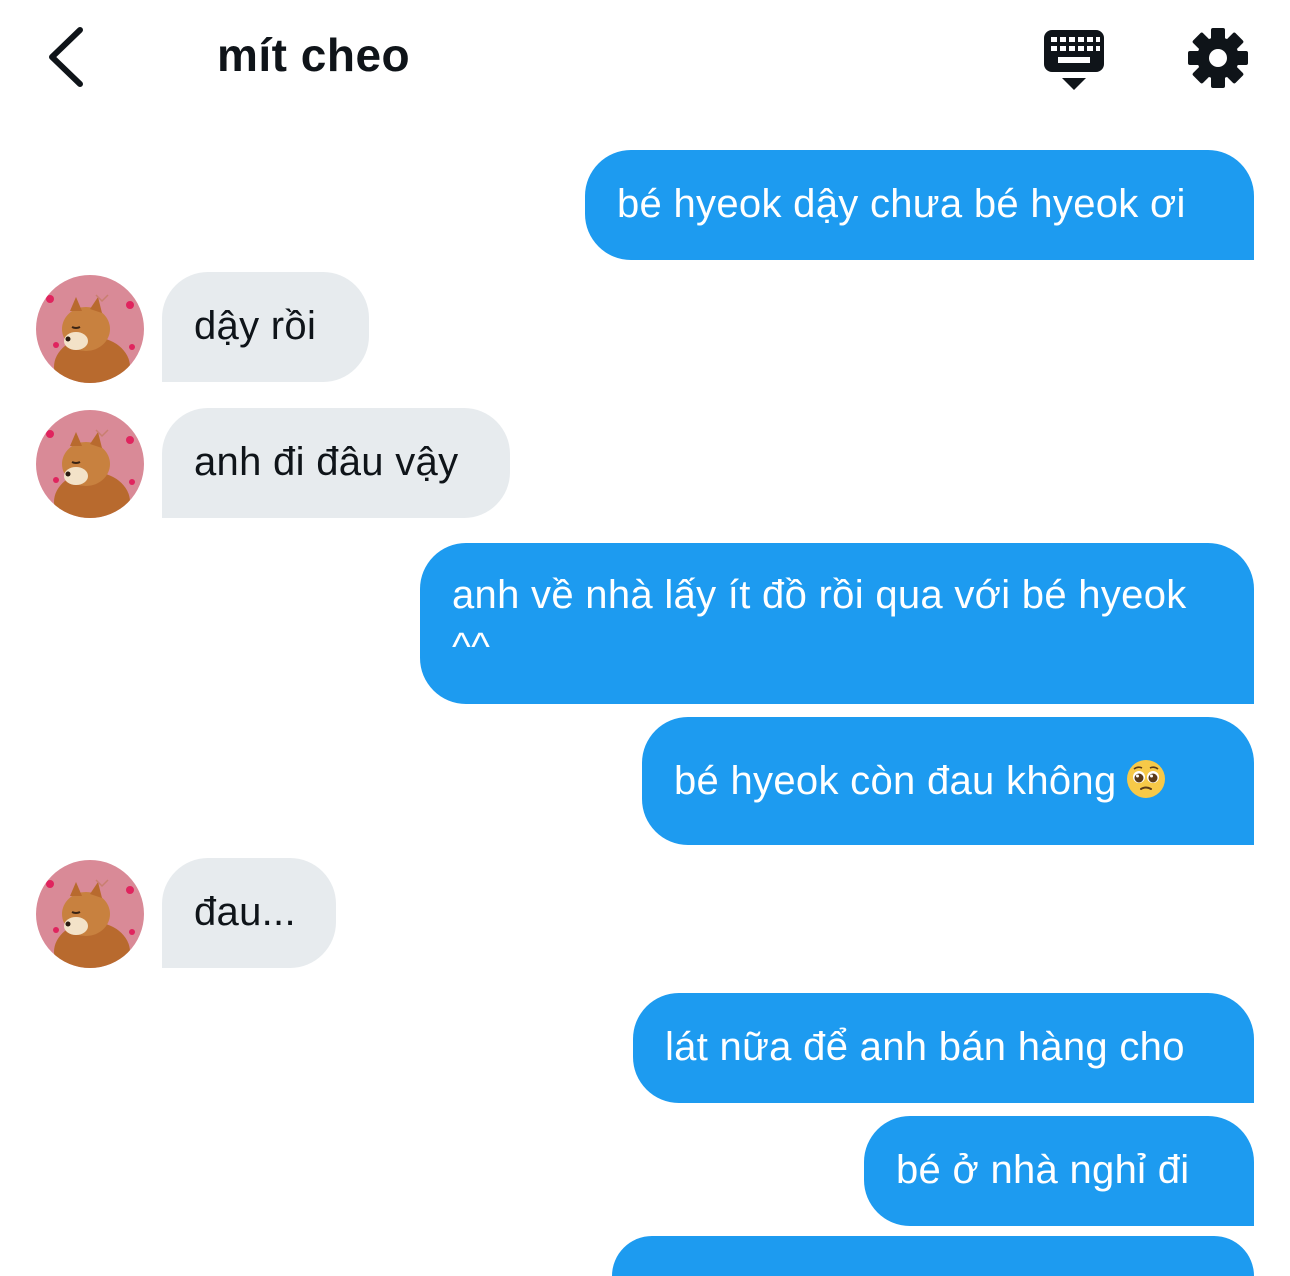 This screenshot has width=1290, height=1276. I want to click on outgoing-message-bubble: lát nữa để anh bán hàng cho, so click(943, 1048).